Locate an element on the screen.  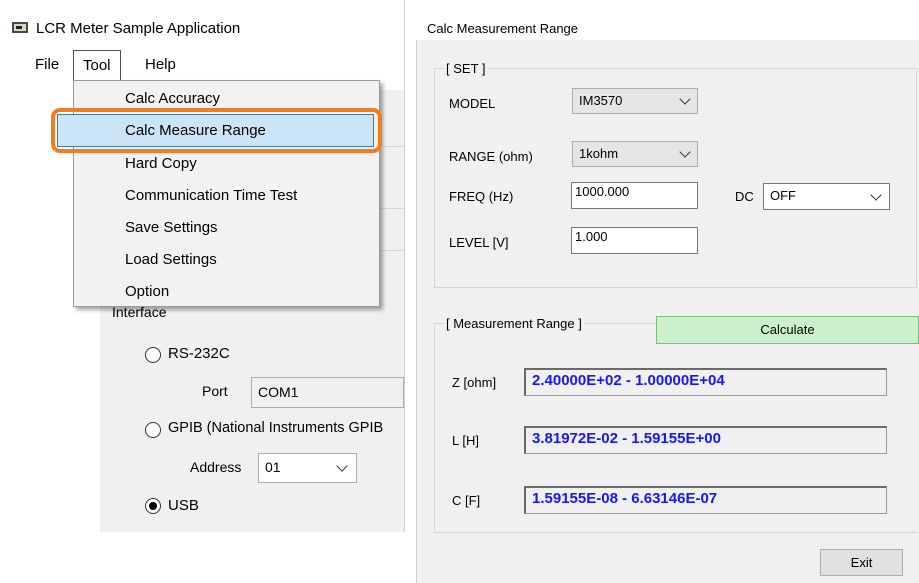
address-value: 01 is located at coordinates (273, 467).